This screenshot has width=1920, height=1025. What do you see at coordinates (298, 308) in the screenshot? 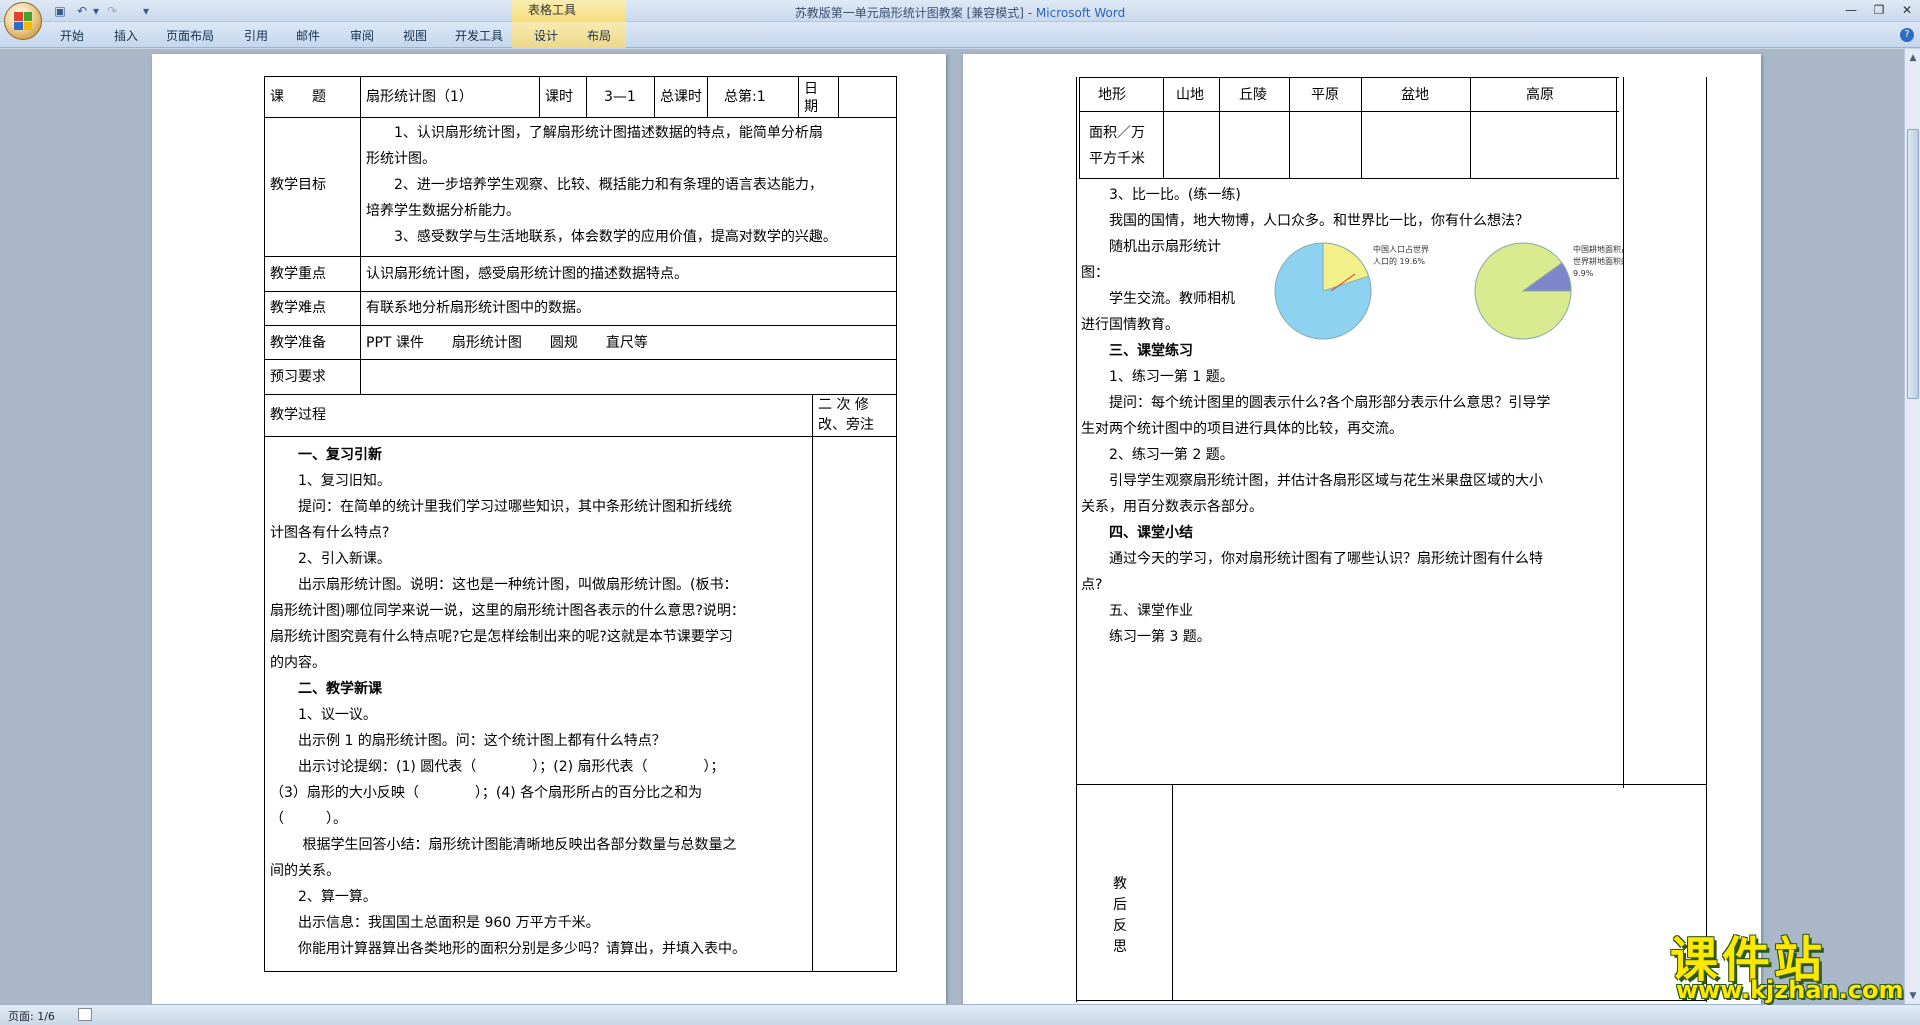
I see `difficulty-label: 教学难点` at bounding box center [298, 308].